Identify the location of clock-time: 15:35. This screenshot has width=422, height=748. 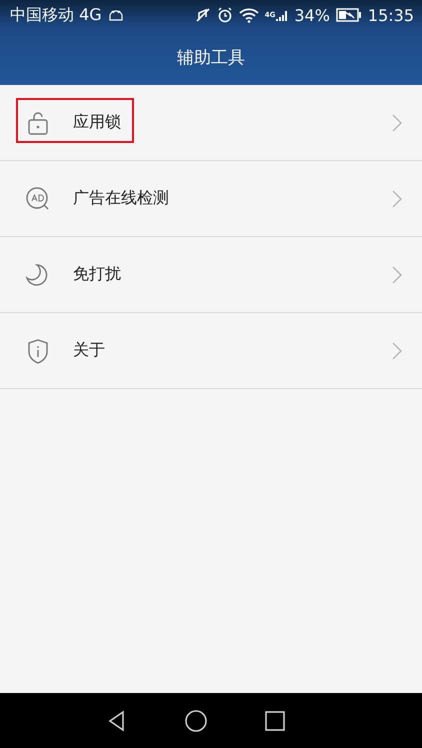
(391, 15).